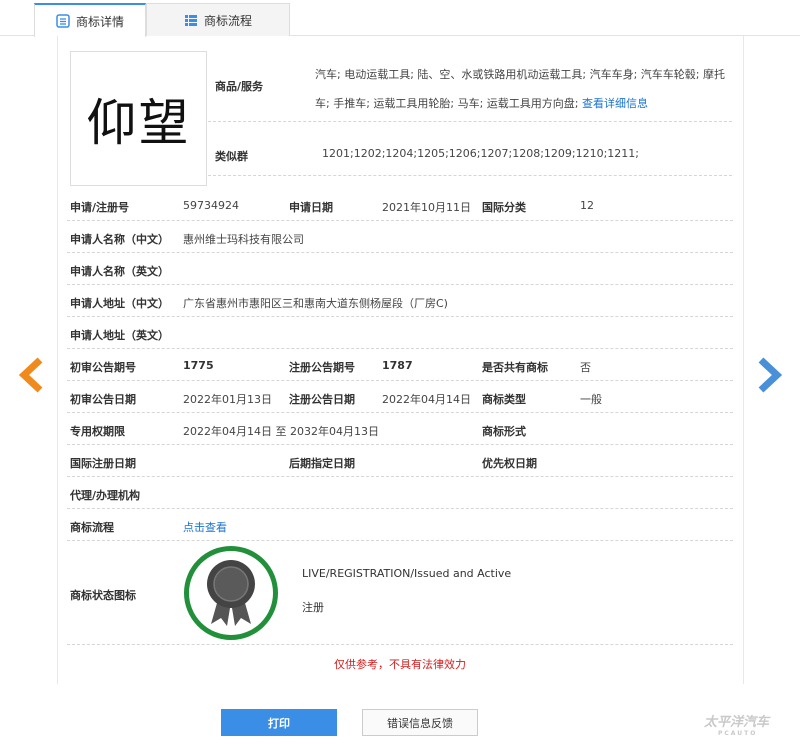 The height and width of the screenshot is (748, 800). Describe the element at coordinates (100, 207) in the screenshot. I see `reg-no-label: 申请/注册号` at that location.